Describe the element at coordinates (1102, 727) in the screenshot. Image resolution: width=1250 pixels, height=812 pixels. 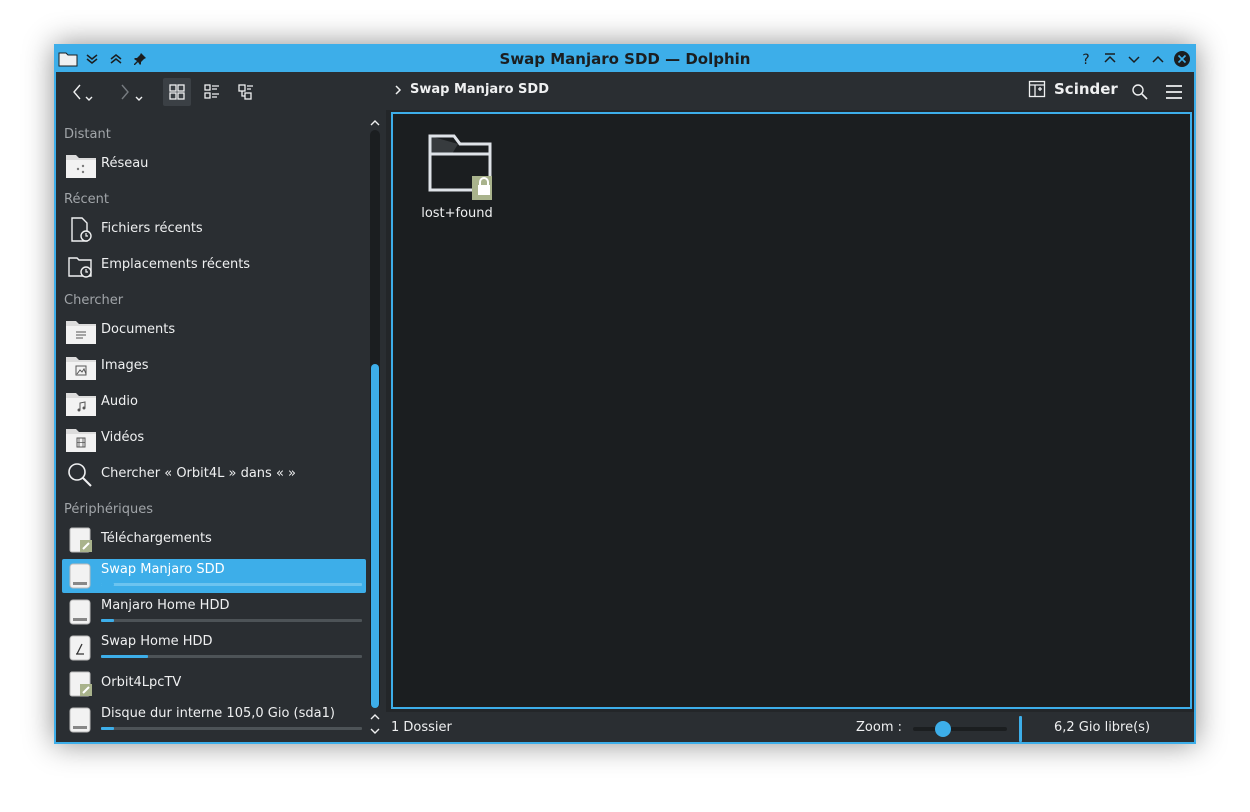
I see `free-space: 6,2 Gio libre(s)` at that location.